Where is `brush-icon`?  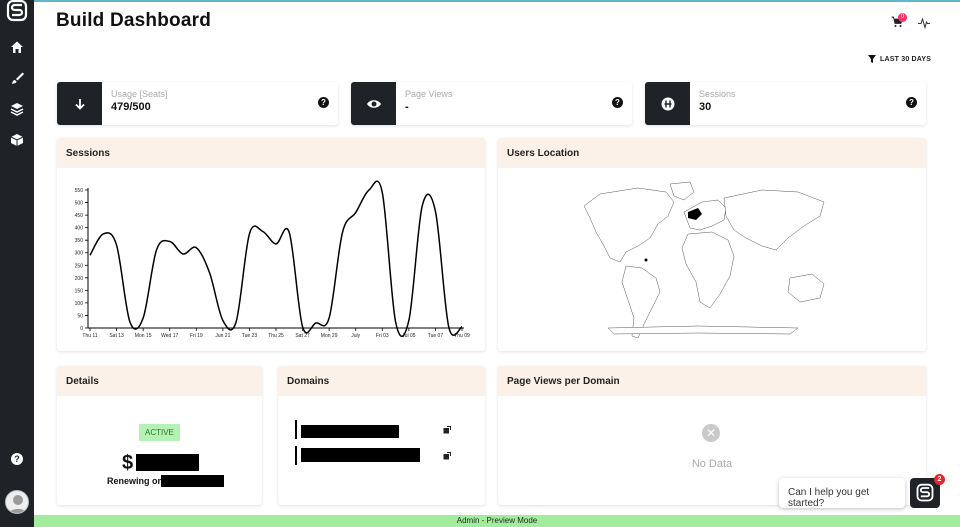 brush-icon is located at coordinates (17, 78).